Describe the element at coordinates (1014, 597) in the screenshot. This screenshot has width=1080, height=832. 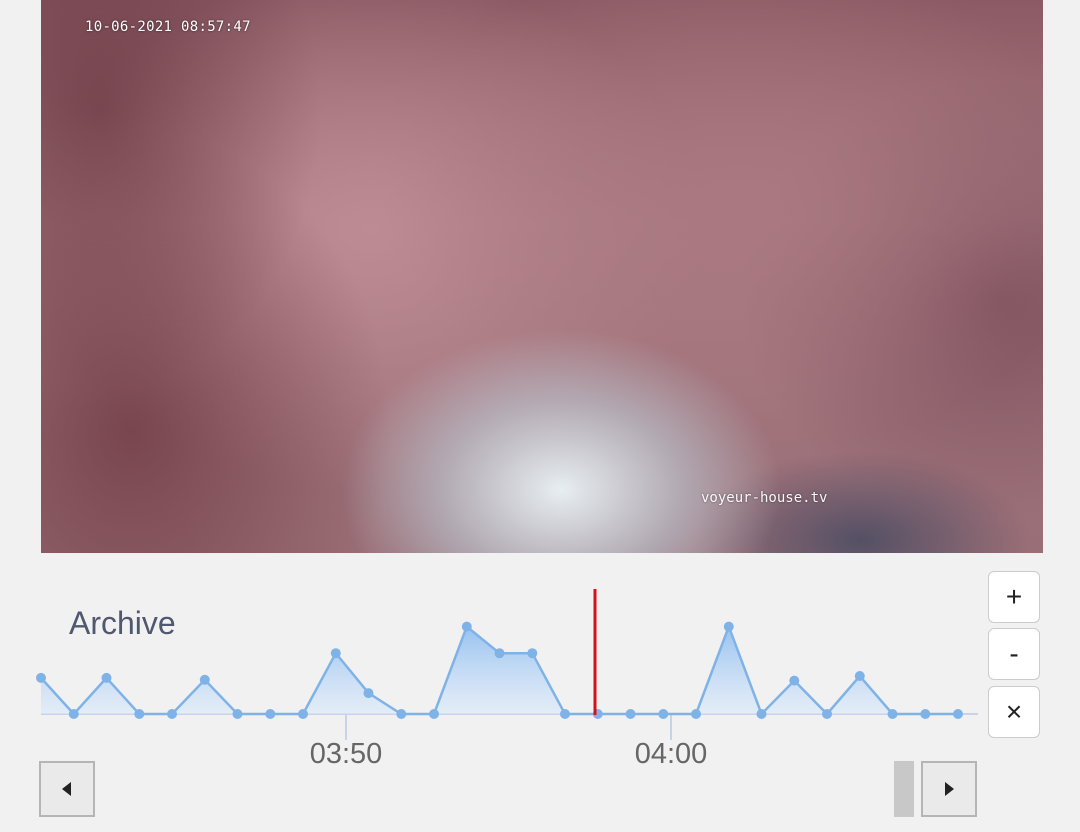
I see `zoom-in-button: +` at that location.